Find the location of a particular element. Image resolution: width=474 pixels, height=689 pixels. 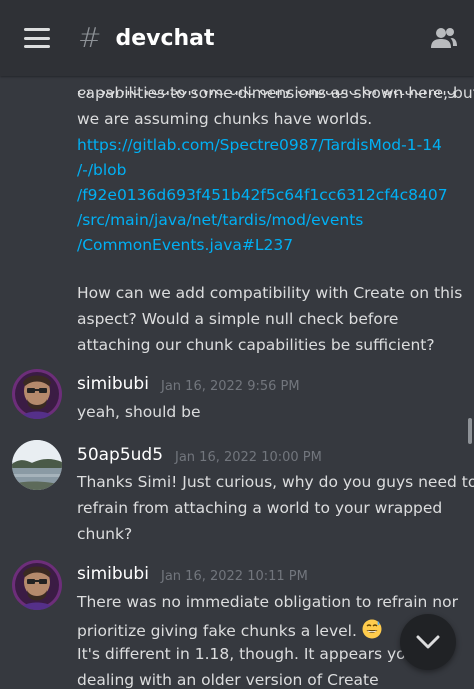

message-timestamp: Jan 16, 2022 9:56 PM is located at coordinates (230, 386).